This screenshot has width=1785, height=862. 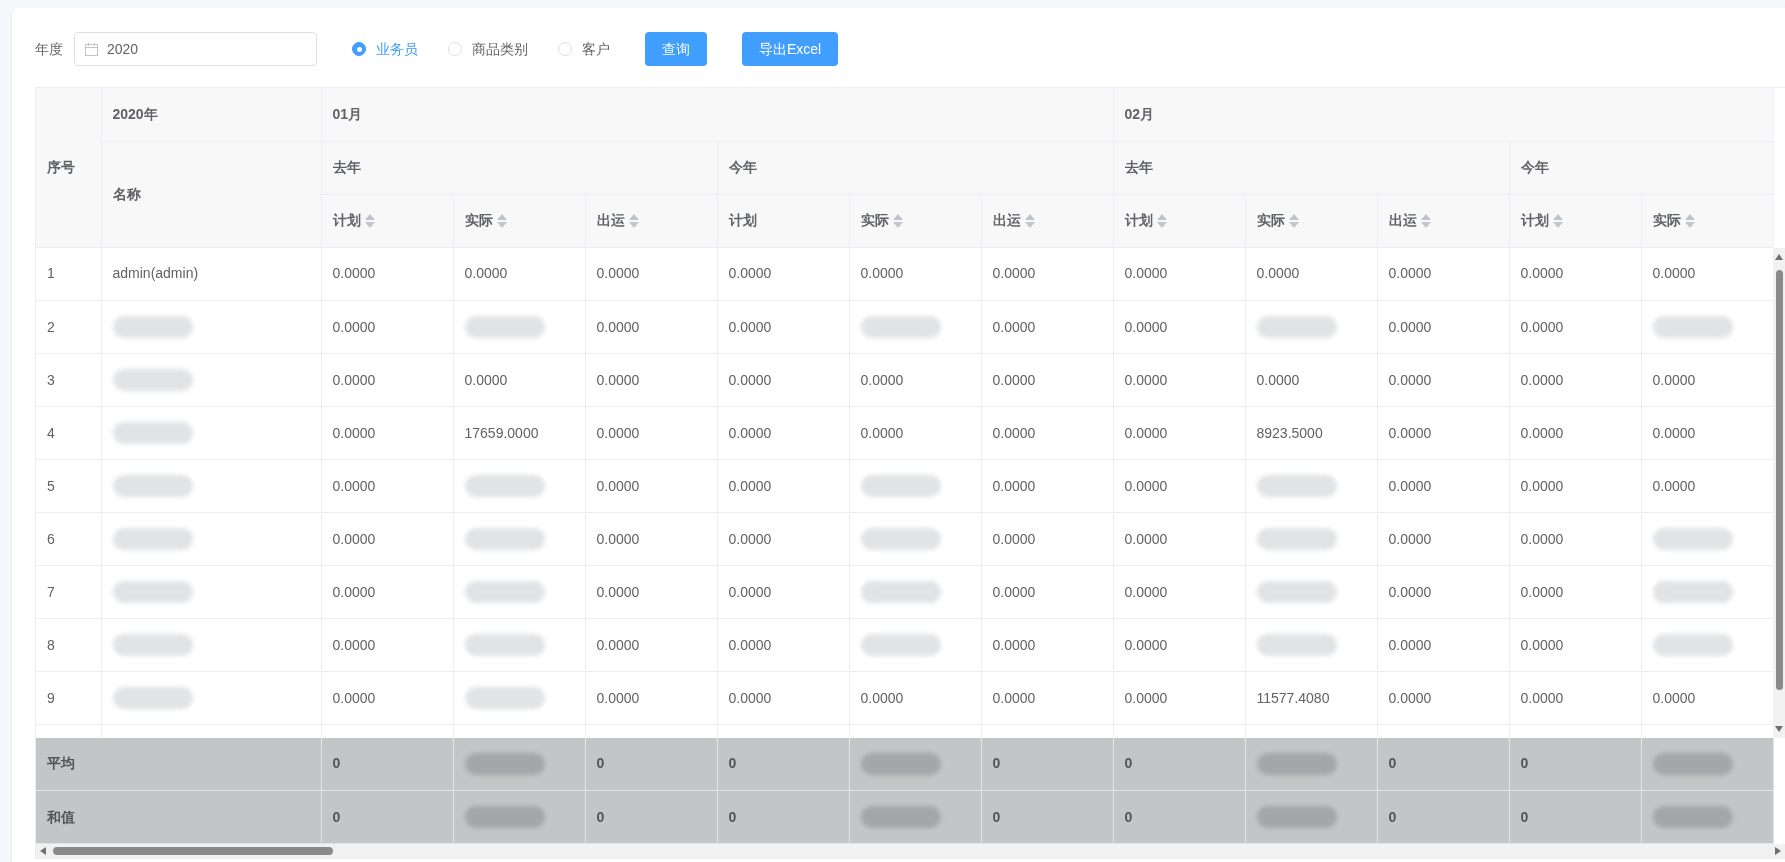 I want to click on scroll-up-icon, so click(x=1779, y=256).